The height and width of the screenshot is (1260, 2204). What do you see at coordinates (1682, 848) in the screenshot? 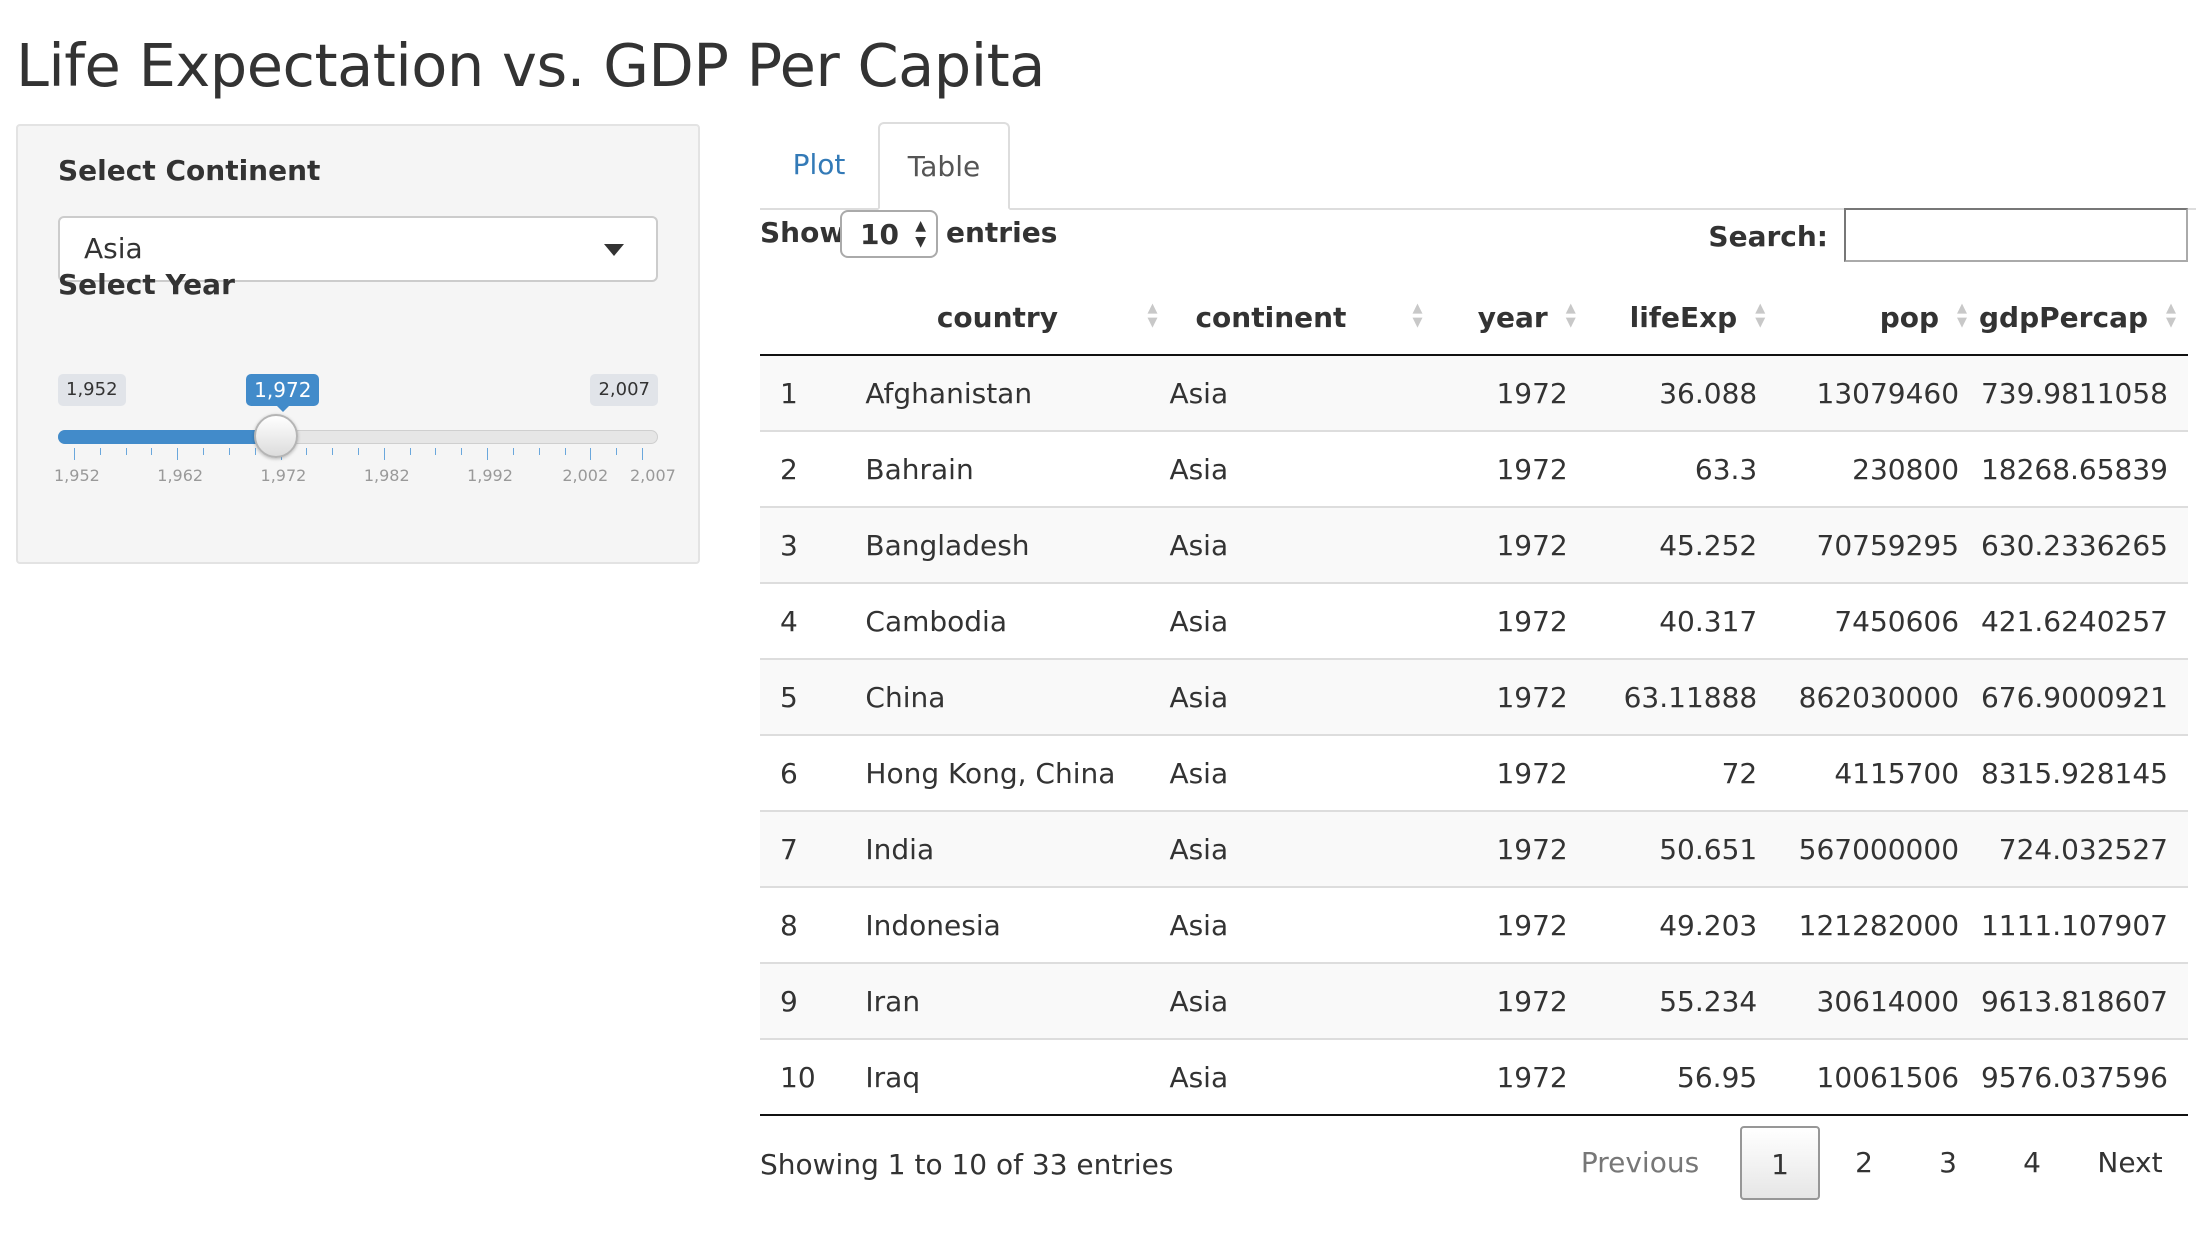
I see `lifeexp-cell: 50.651` at bounding box center [1682, 848].